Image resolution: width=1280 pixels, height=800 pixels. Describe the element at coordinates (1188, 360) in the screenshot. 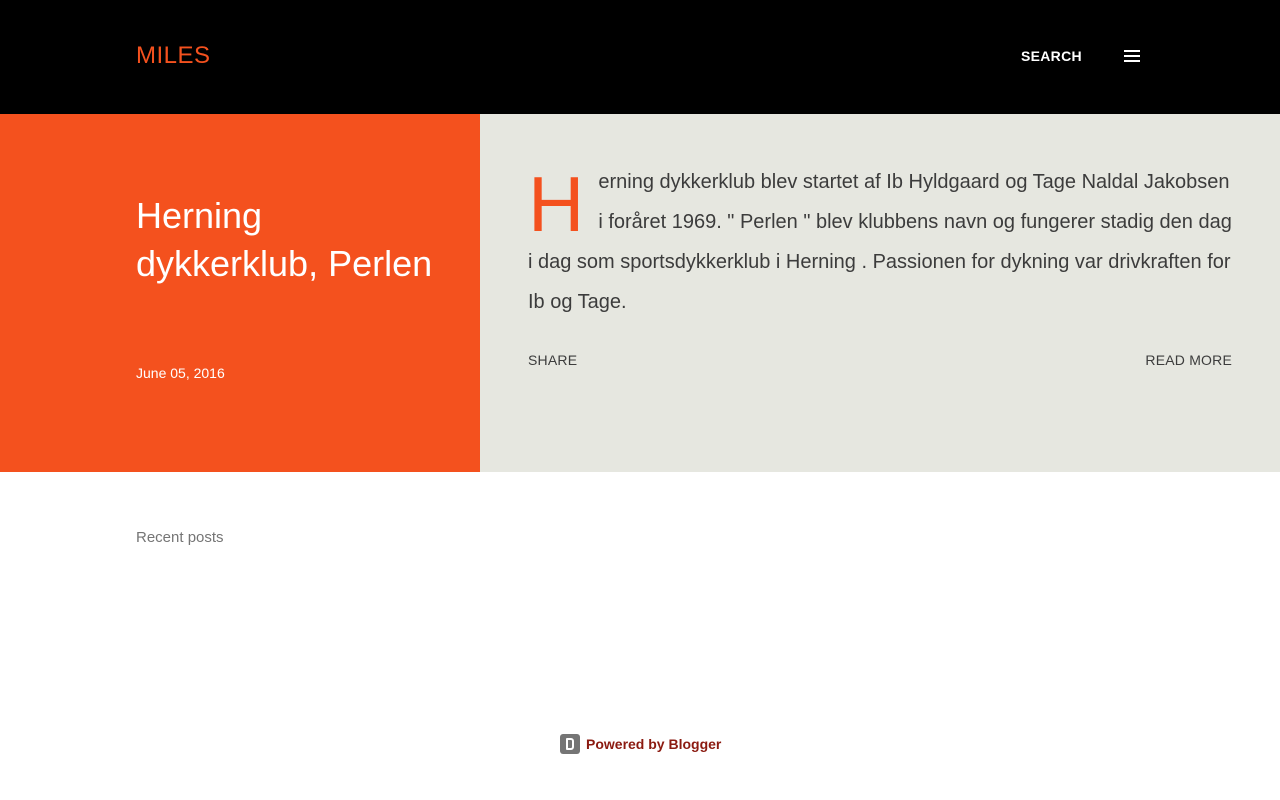

I see `read-more-link: READ MORE` at that location.